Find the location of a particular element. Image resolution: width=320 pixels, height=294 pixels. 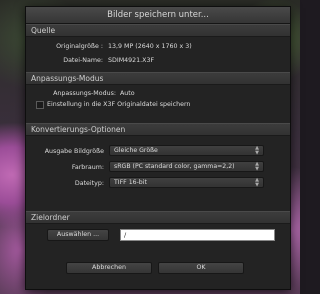

section-header-conversion: Konvertierungs-Optionen is located at coordinates (158, 129).